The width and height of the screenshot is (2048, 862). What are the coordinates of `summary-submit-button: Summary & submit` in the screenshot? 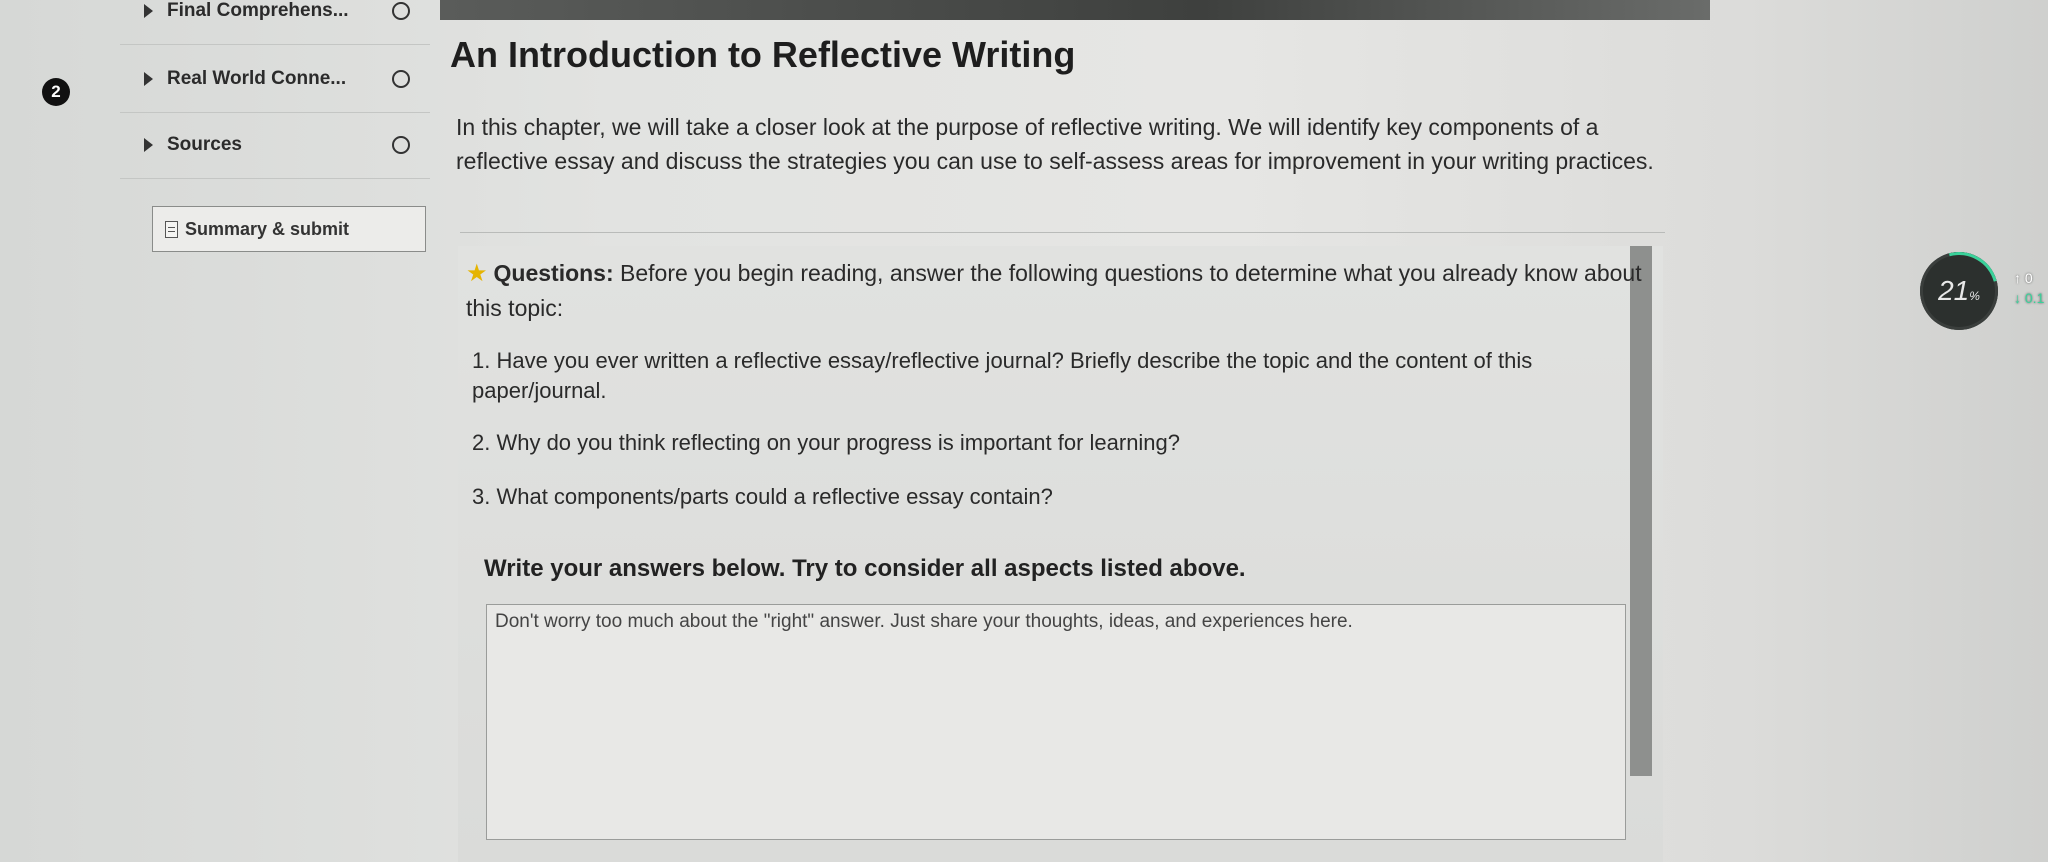 It's located at (289, 229).